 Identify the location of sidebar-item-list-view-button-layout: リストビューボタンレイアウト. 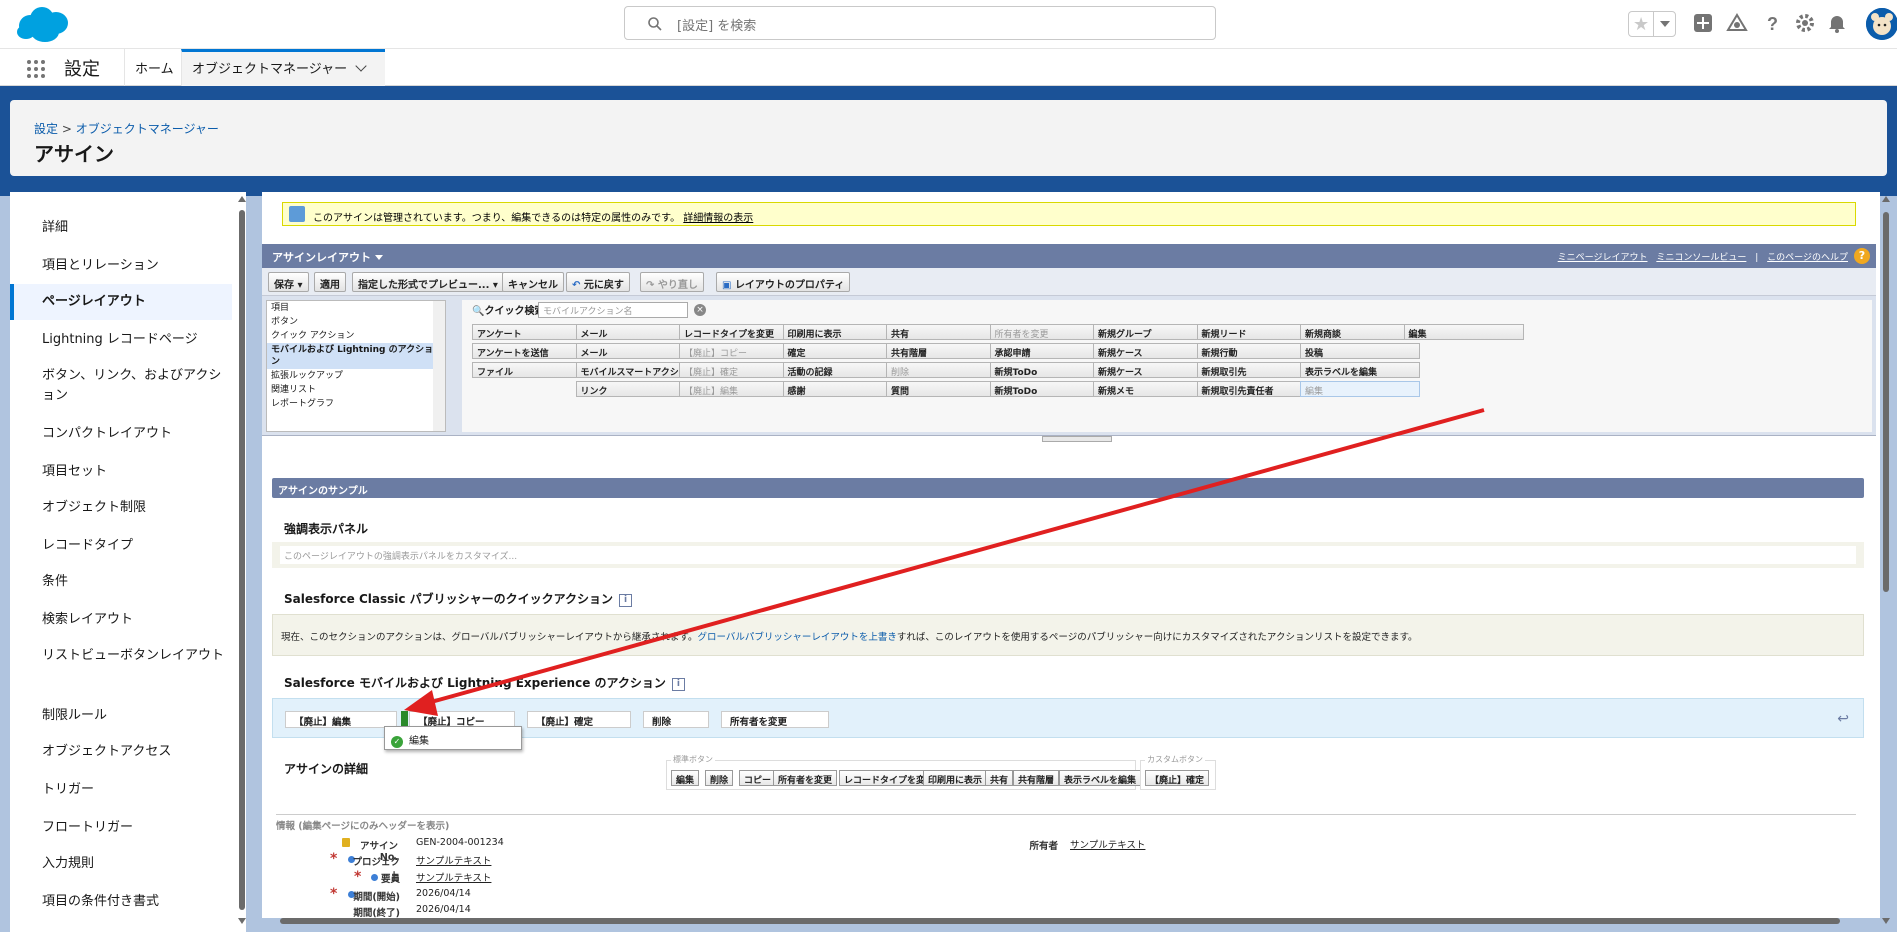
(121, 656).